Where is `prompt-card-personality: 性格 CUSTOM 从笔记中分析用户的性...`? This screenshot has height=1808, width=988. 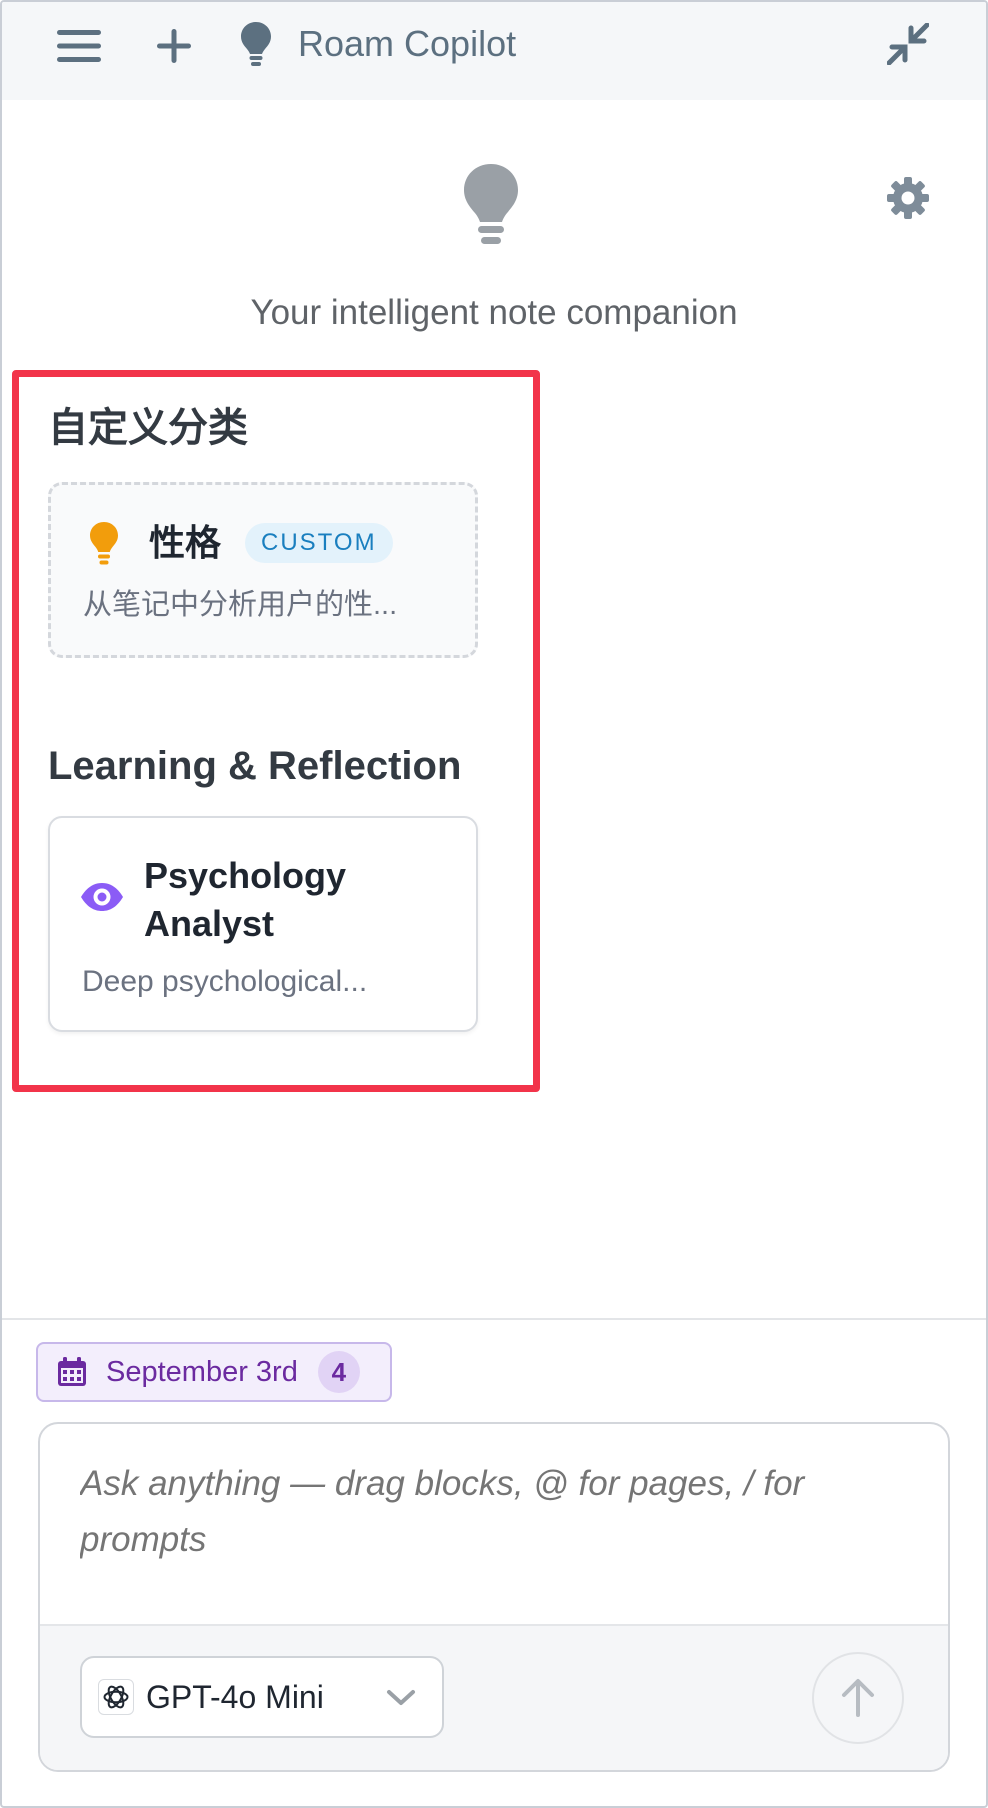 prompt-card-personality: 性格 CUSTOM 从笔记中分析用户的性... is located at coordinates (263, 570).